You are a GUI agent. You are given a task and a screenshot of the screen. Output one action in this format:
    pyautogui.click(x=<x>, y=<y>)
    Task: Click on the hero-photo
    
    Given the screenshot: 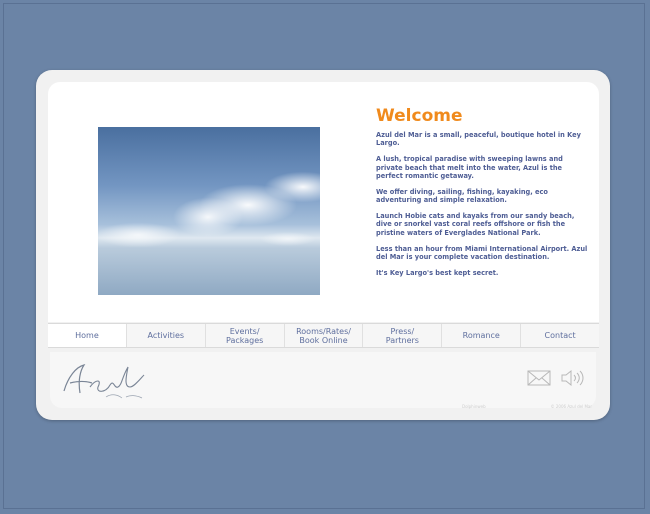 What is the action you would take?
    pyautogui.click(x=209, y=211)
    